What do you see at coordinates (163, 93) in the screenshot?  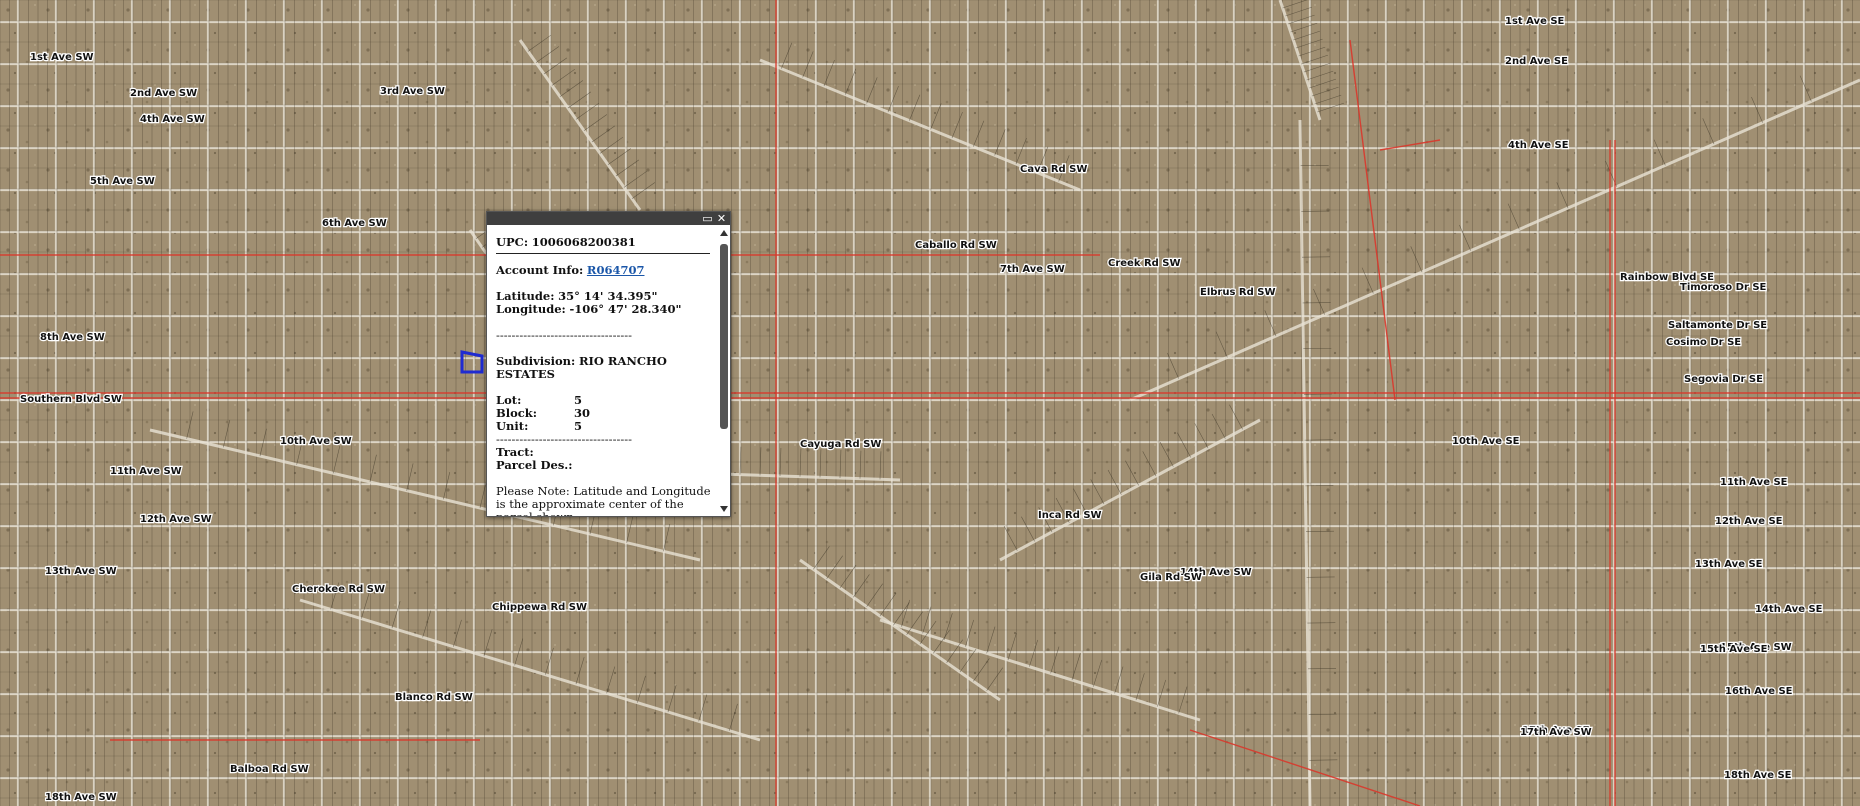 I see `street-label: 2nd Ave SW` at bounding box center [163, 93].